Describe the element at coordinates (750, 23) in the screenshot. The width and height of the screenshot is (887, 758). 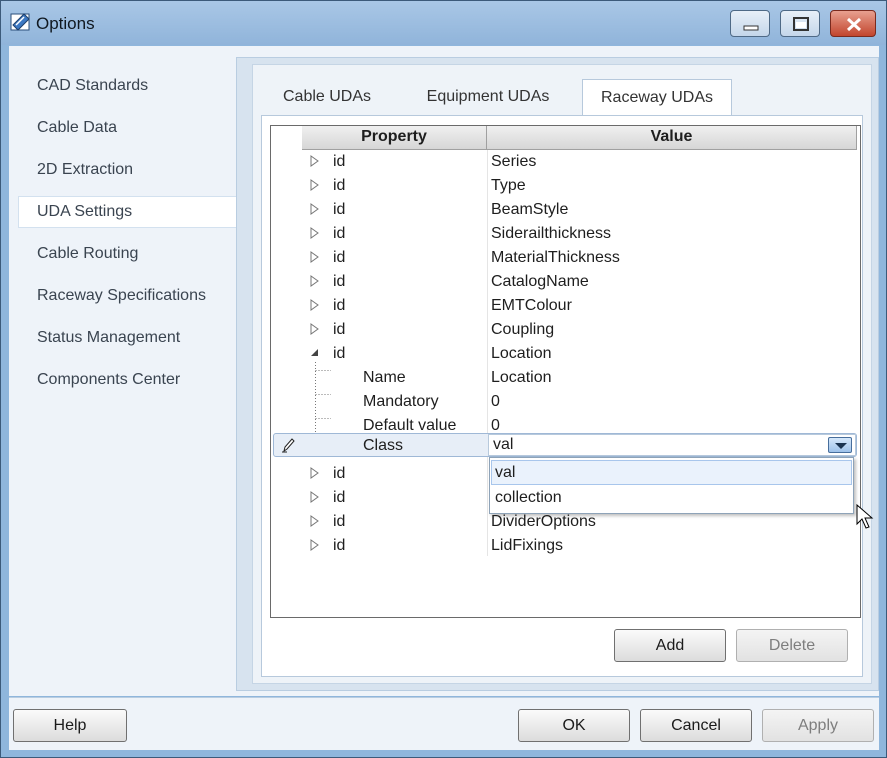
I see `minimize-button` at that location.